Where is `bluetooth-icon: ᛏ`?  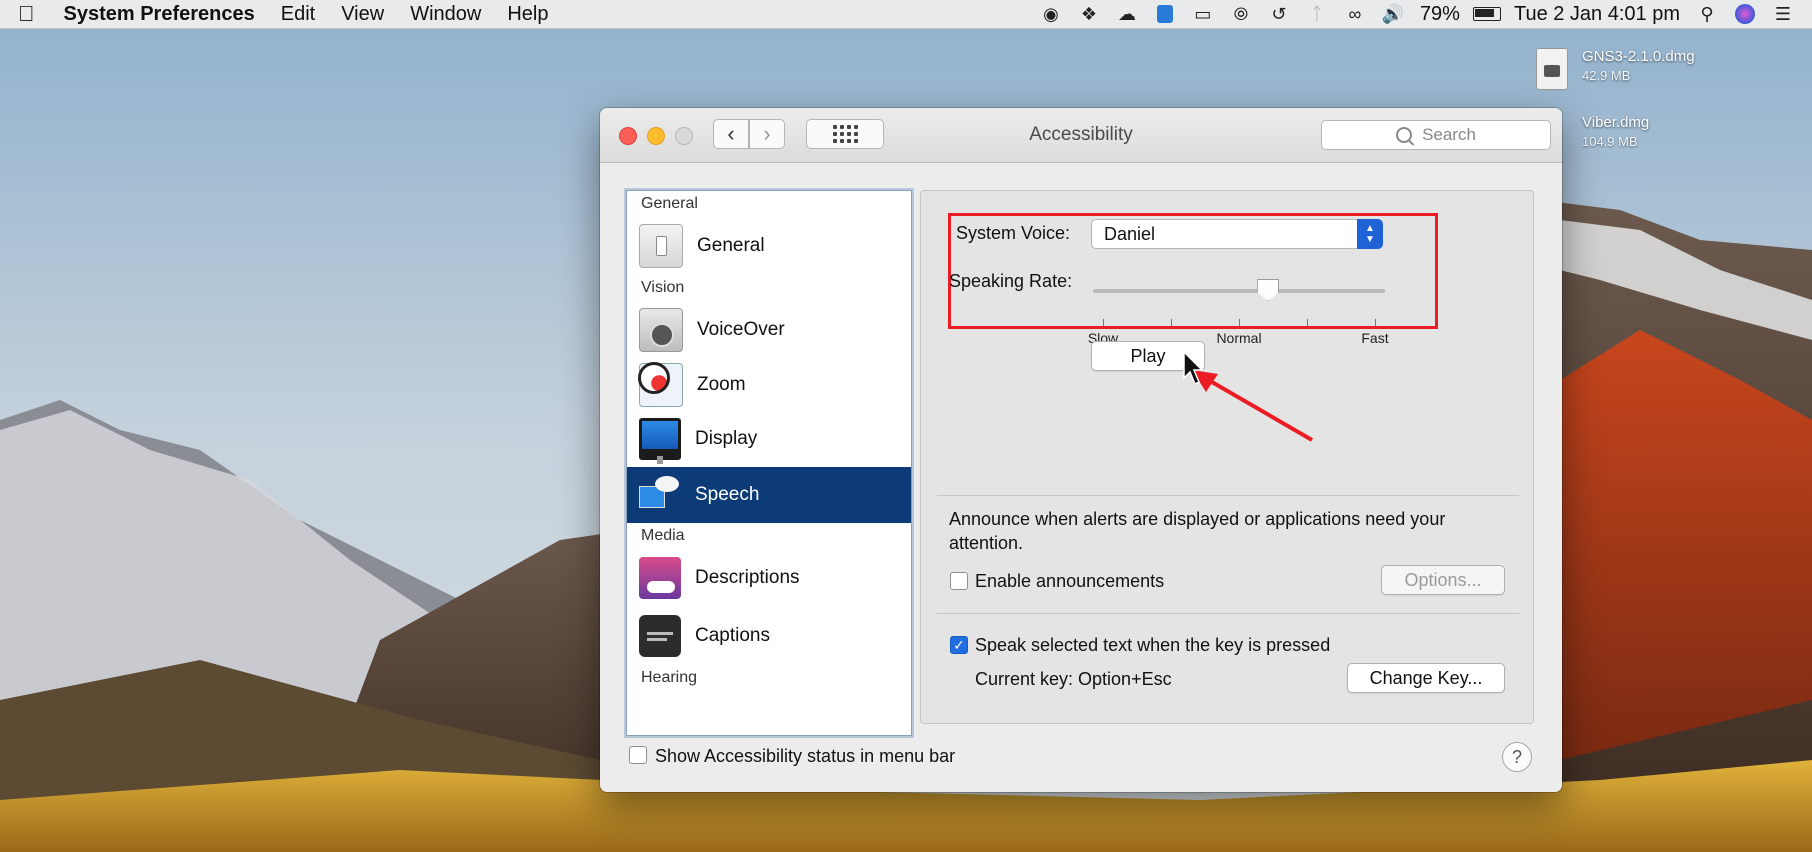 bluetooth-icon: ᛏ is located at coordinates (1317, 14).